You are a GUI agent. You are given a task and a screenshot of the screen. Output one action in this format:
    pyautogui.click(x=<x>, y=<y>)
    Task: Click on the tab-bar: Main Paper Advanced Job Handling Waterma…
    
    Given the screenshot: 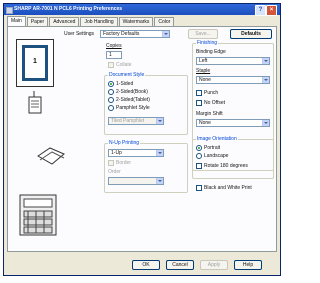 What is the action you would take?
    pyautogui.click(x=91, y=21)
    